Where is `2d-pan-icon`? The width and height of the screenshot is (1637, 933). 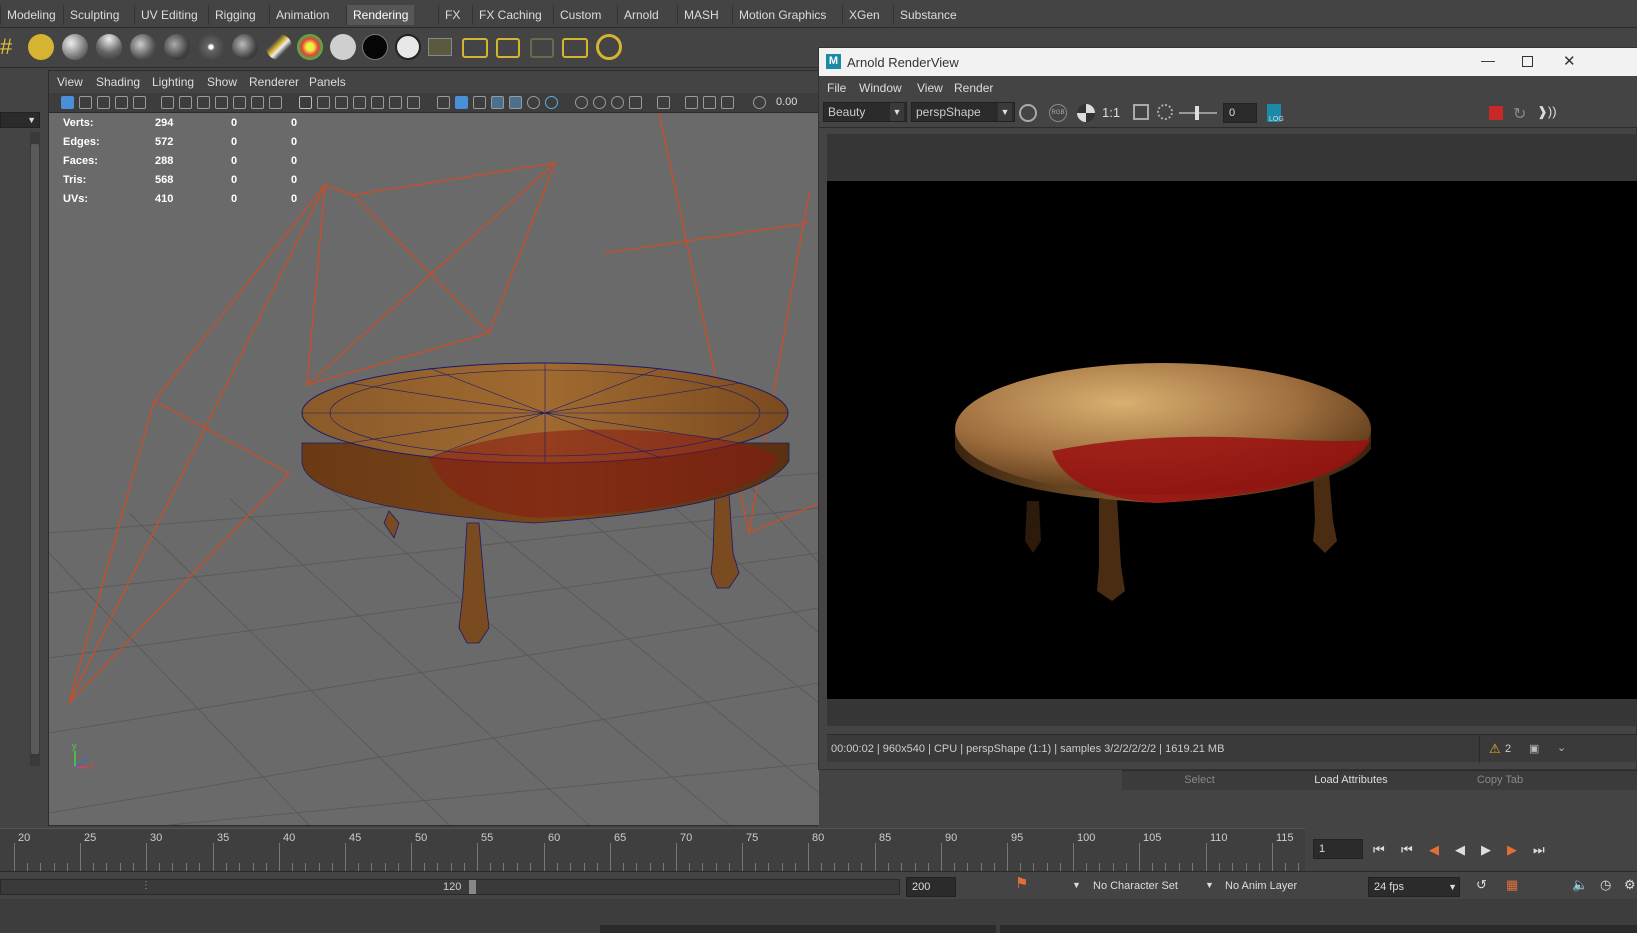 2d-pan-icon is located at coordinates (139, 102).